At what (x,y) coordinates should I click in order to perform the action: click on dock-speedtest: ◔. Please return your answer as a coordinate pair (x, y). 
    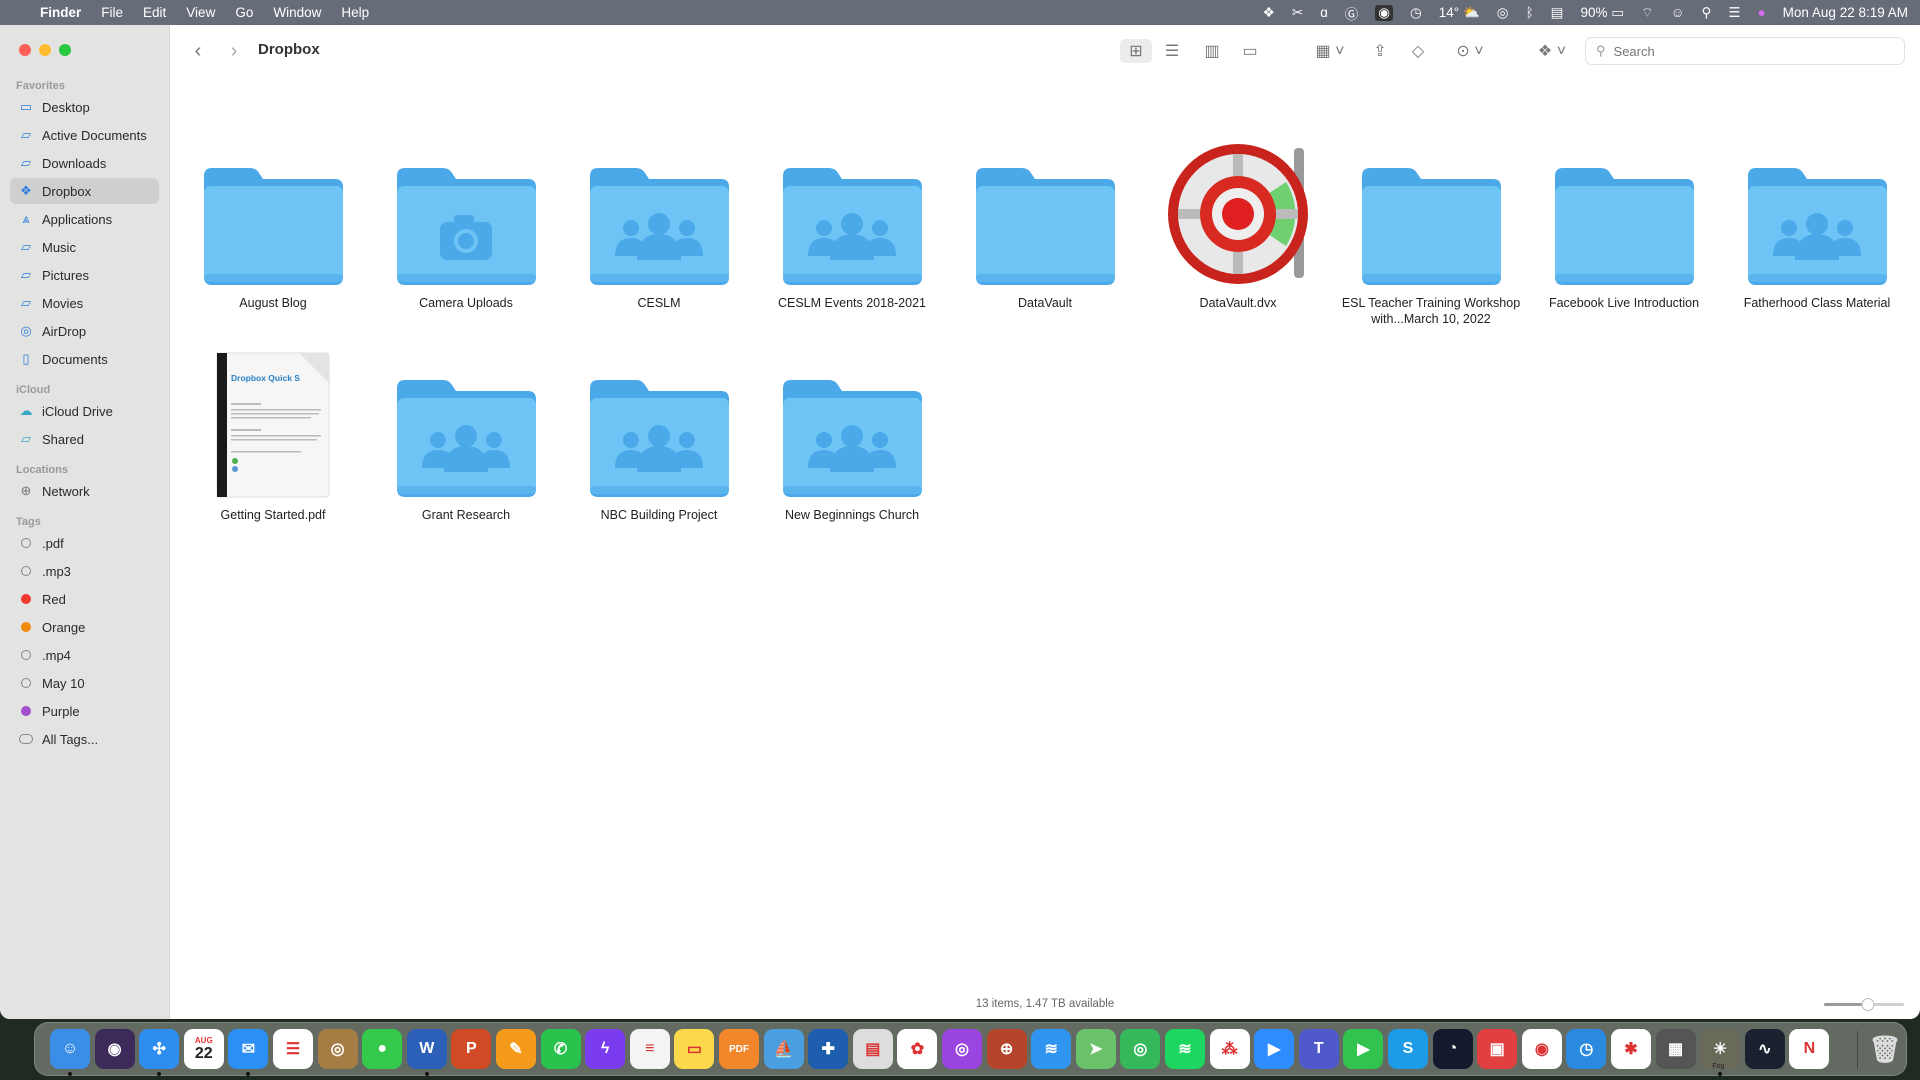
    Looking at the image, I should click on (1452, 1049).